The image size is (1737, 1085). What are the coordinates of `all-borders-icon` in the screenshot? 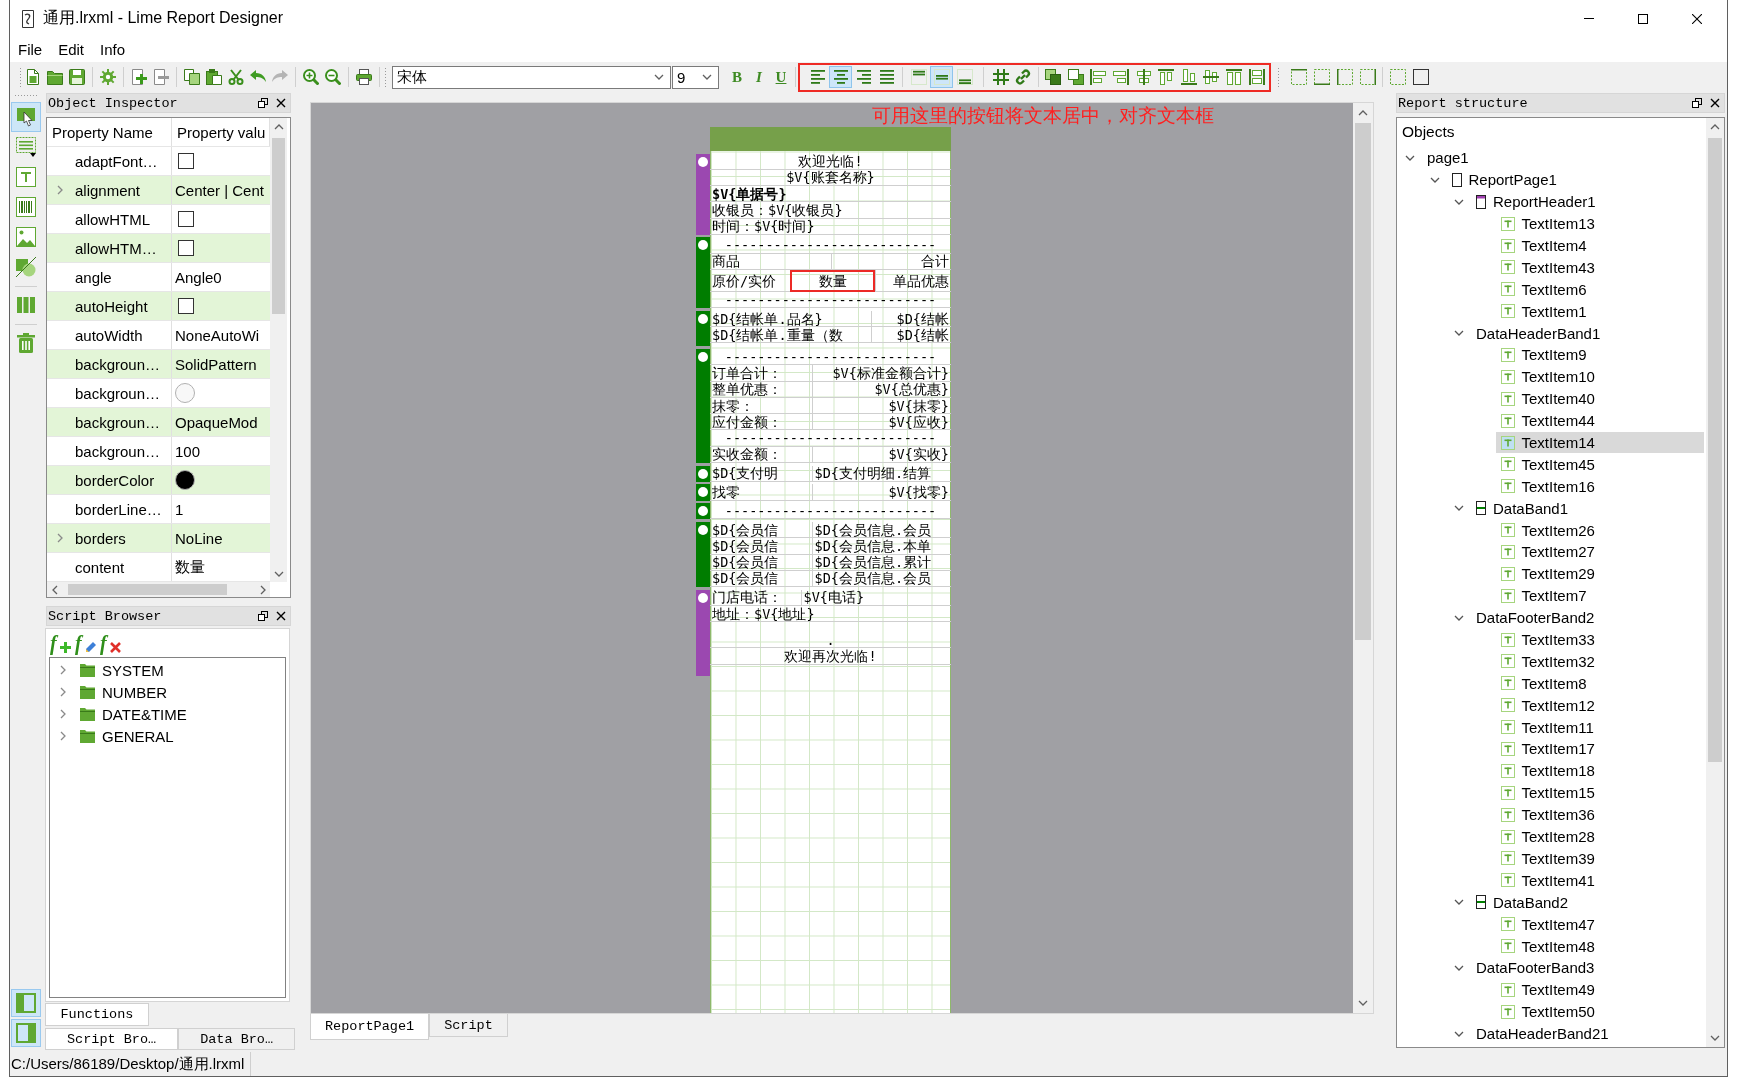 It's located at (1420, 77).